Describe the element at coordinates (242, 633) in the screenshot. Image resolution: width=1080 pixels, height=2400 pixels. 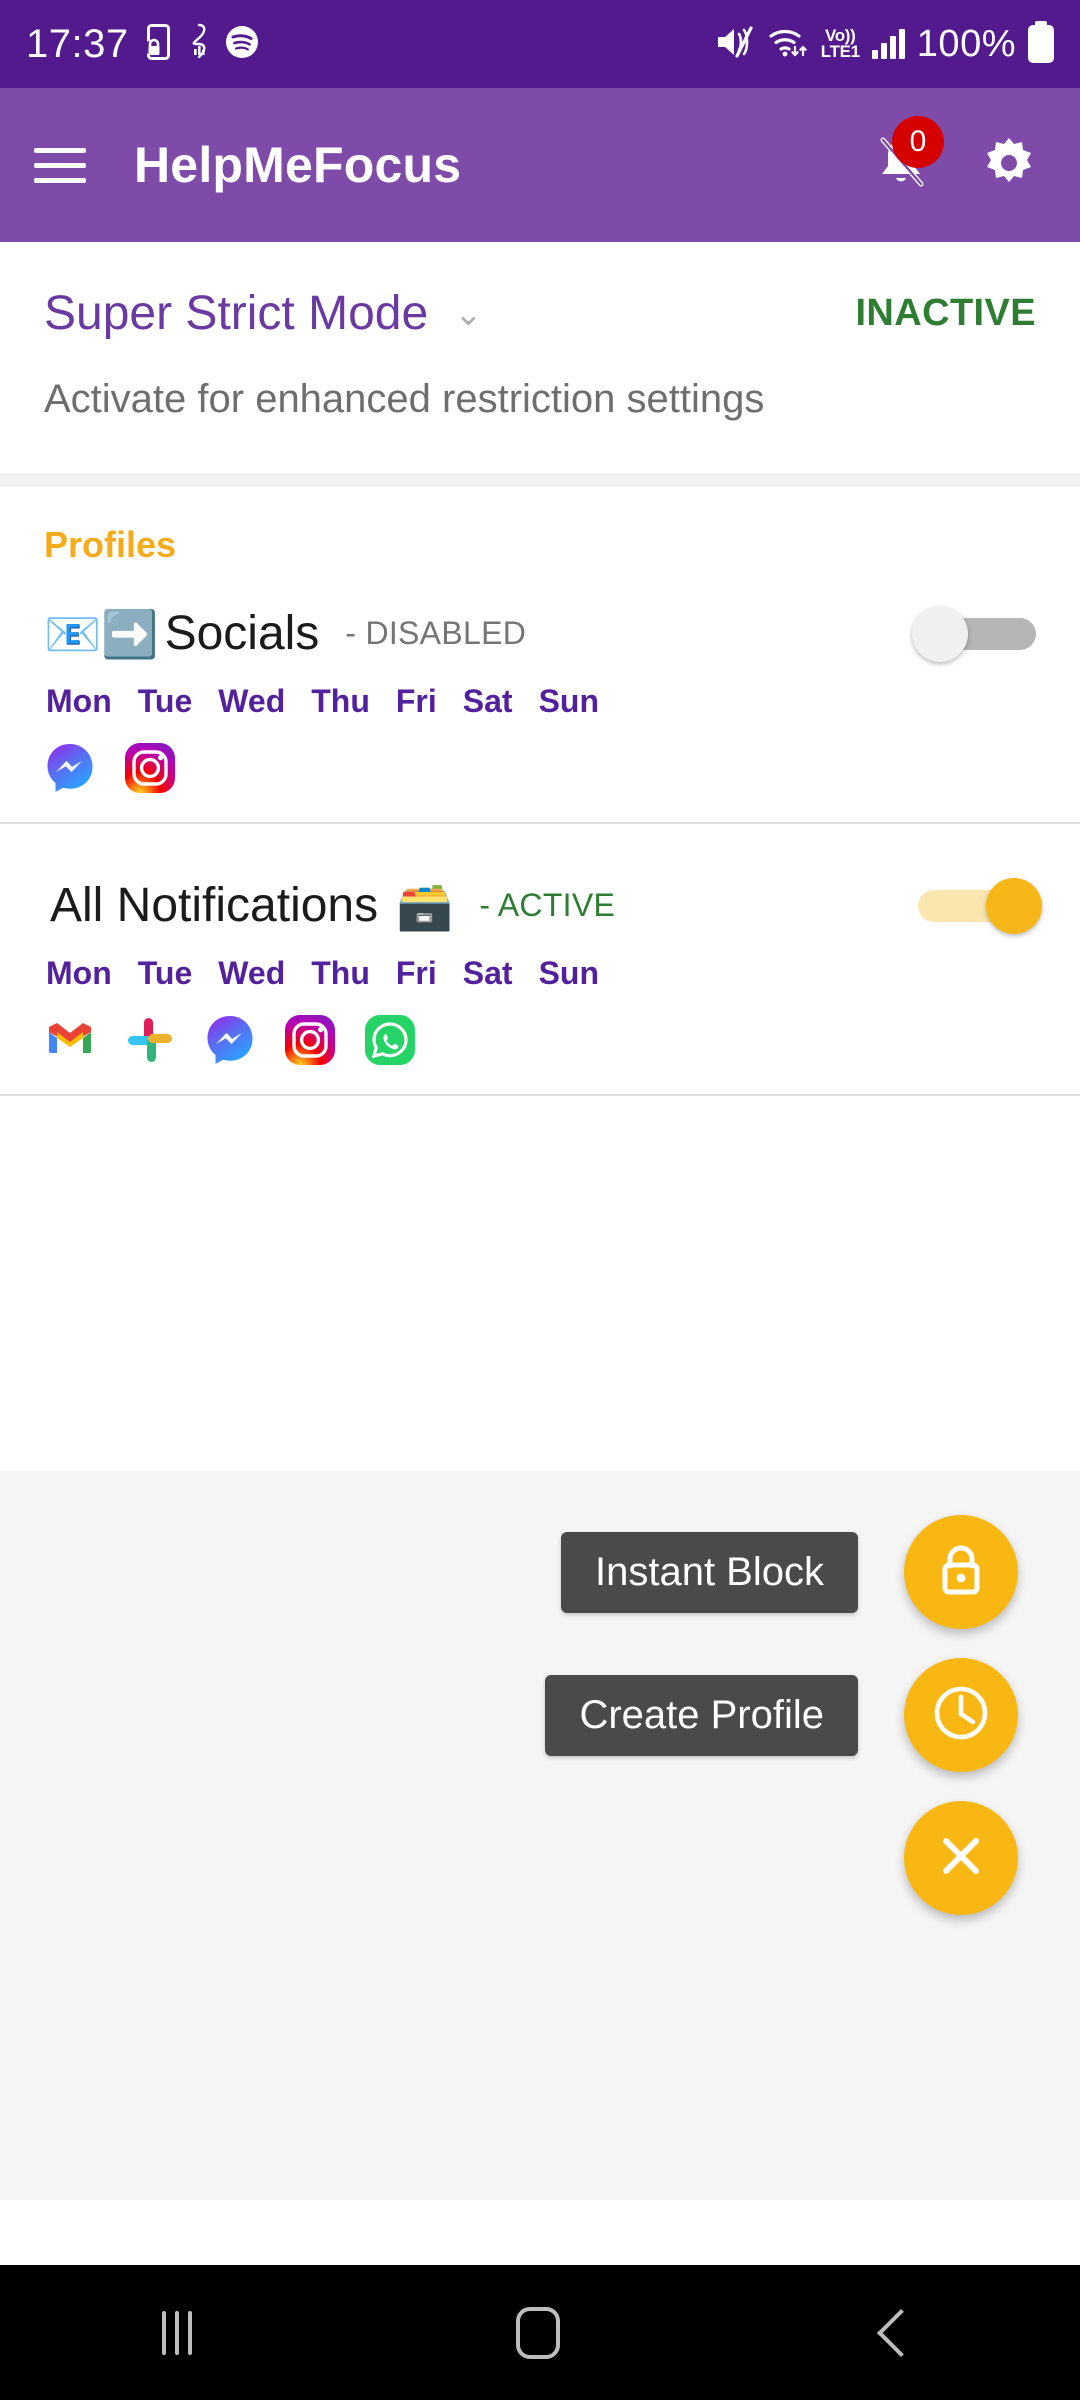
I see `profile-name: Socials` at that location.